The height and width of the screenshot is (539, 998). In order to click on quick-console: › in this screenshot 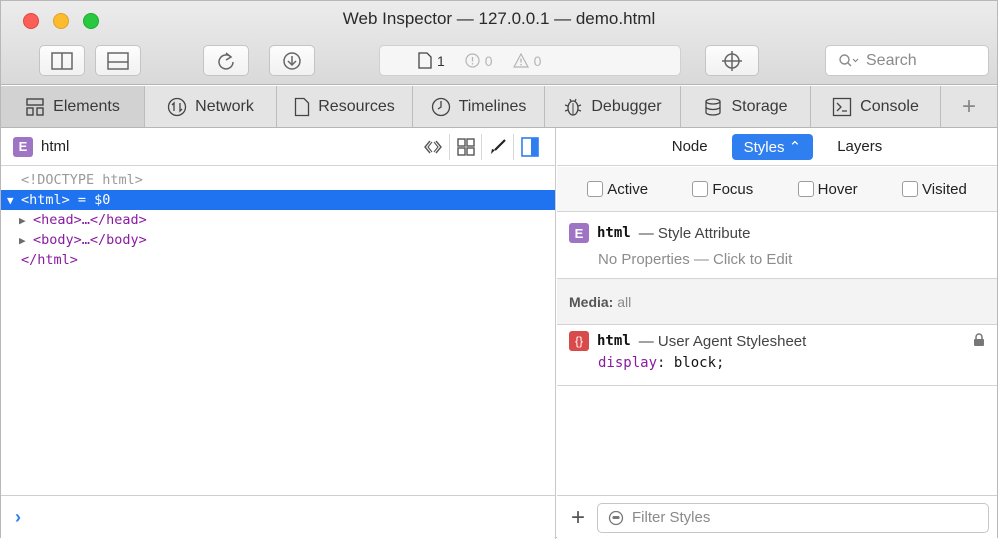, I will do `click(278, 517)`.